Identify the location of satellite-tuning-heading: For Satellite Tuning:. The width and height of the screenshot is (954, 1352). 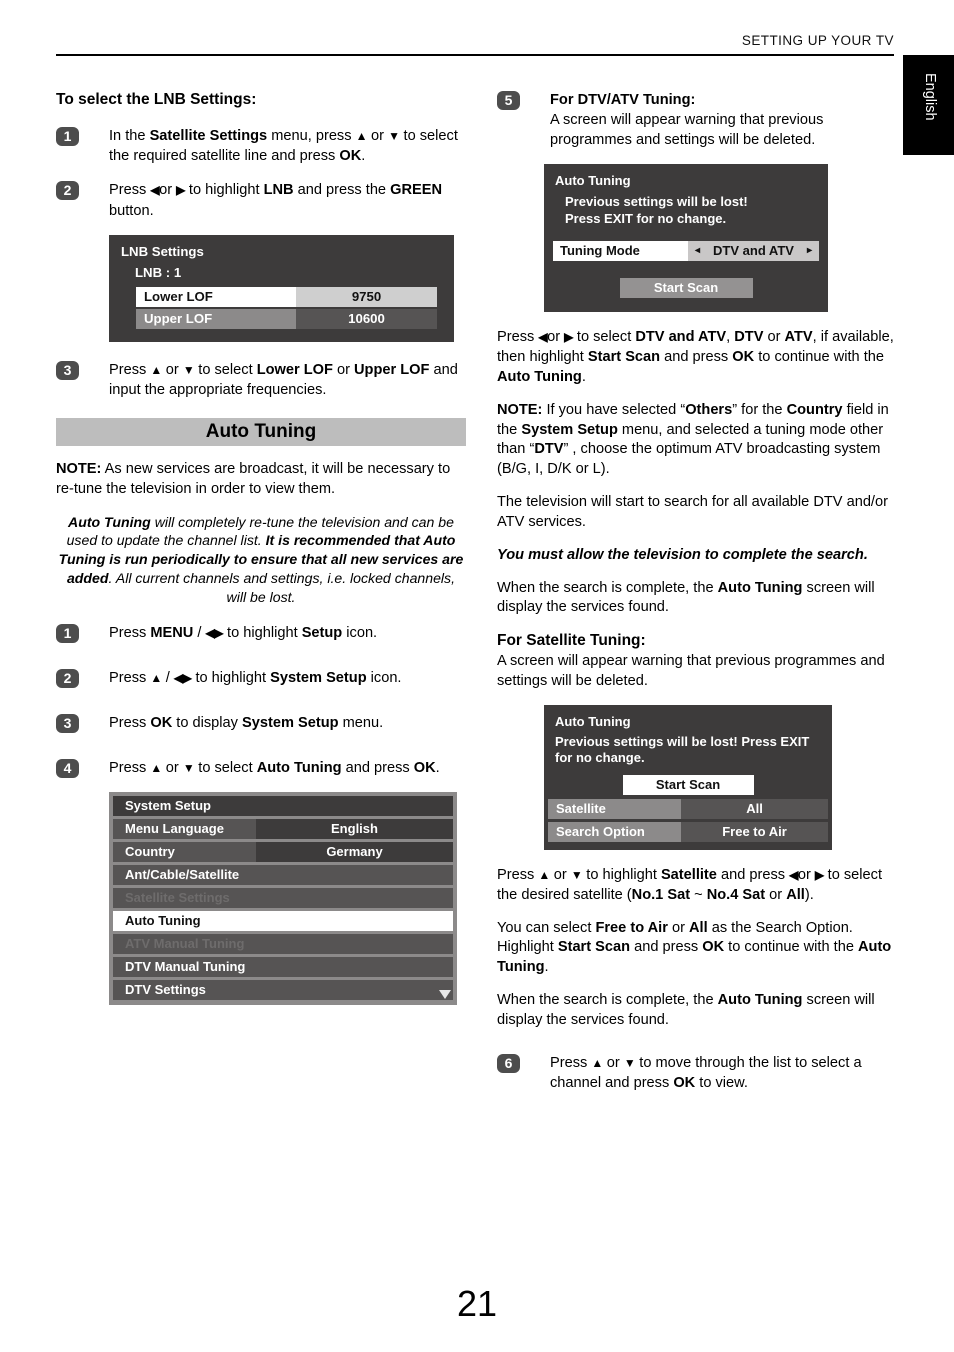
(571, 641).